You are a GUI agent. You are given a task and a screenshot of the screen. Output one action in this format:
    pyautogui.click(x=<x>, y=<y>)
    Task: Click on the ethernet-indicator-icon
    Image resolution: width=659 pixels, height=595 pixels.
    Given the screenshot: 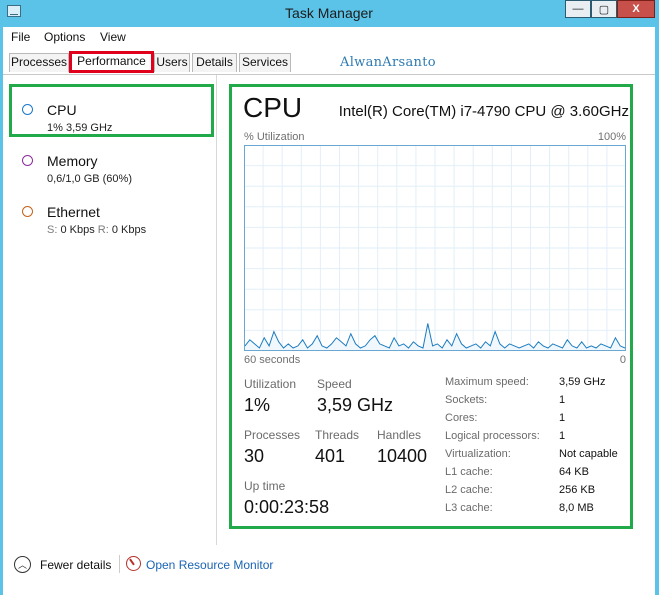 What is the action you would take?
    pyautogui.click(x=27, y=211)
    